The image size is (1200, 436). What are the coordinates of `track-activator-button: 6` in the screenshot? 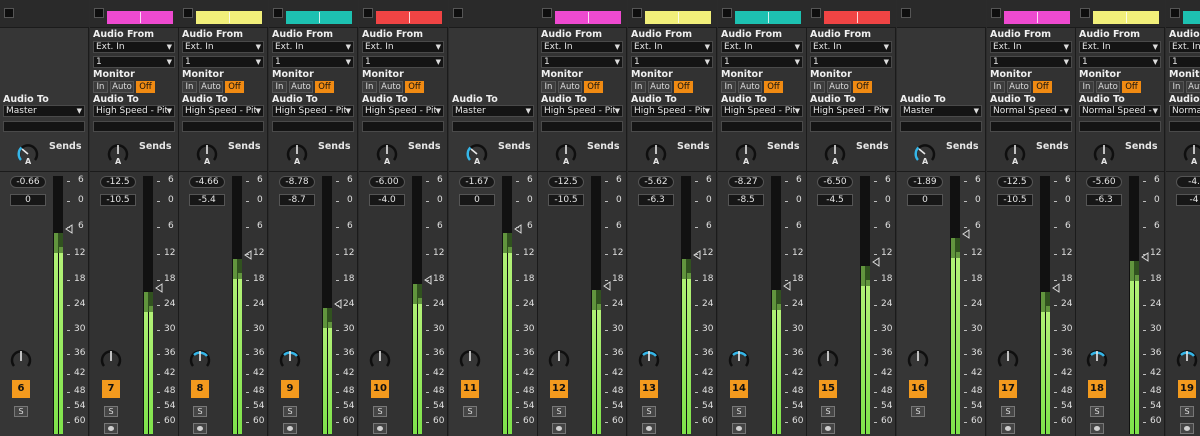 It's located at (21, 389).